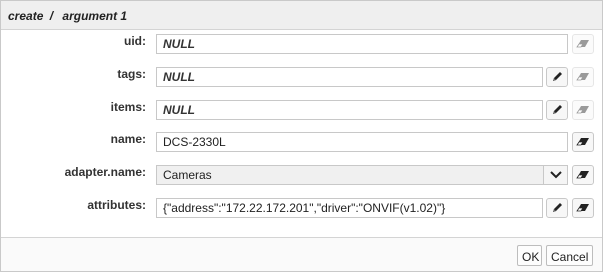 Image resolution: width=603 pixels, height=272 pixels. I want to click on adapter-name-value: Cameras, so click(187, 175).